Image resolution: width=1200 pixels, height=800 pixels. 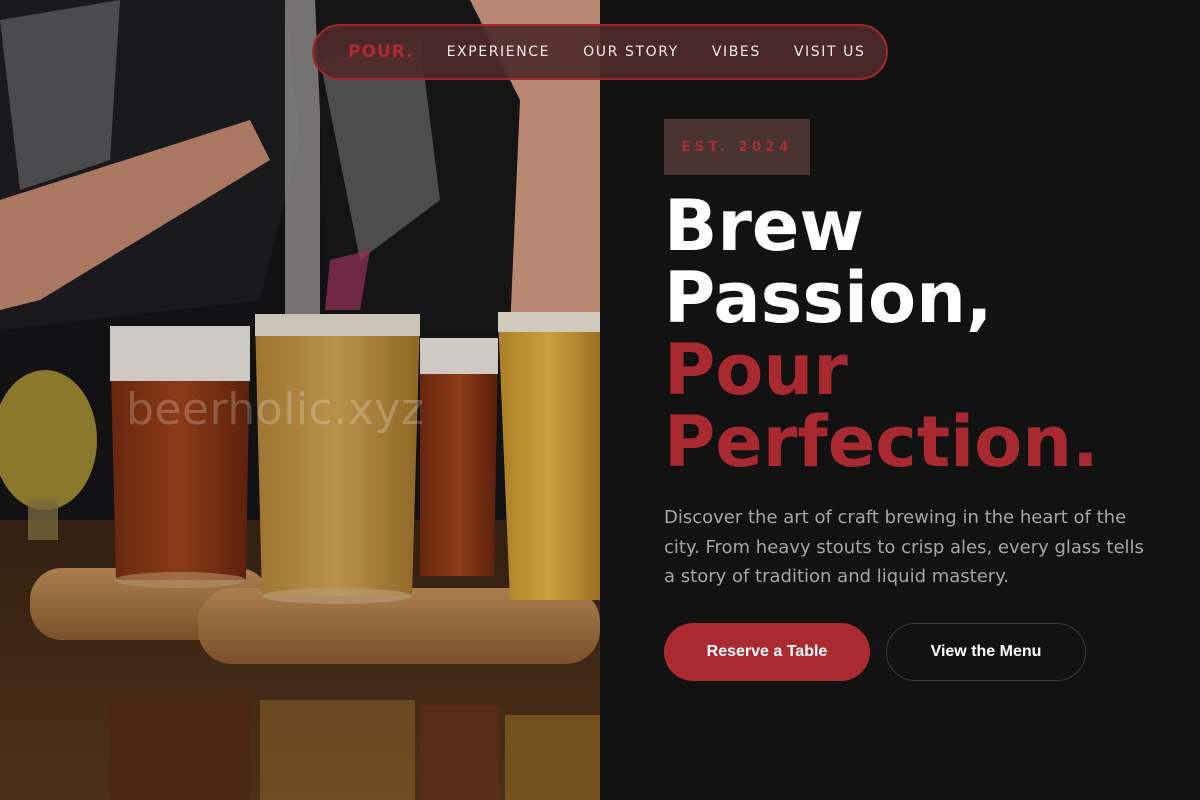 I want to click on headline-line-2: Passion,, so click(x=828, y=298).